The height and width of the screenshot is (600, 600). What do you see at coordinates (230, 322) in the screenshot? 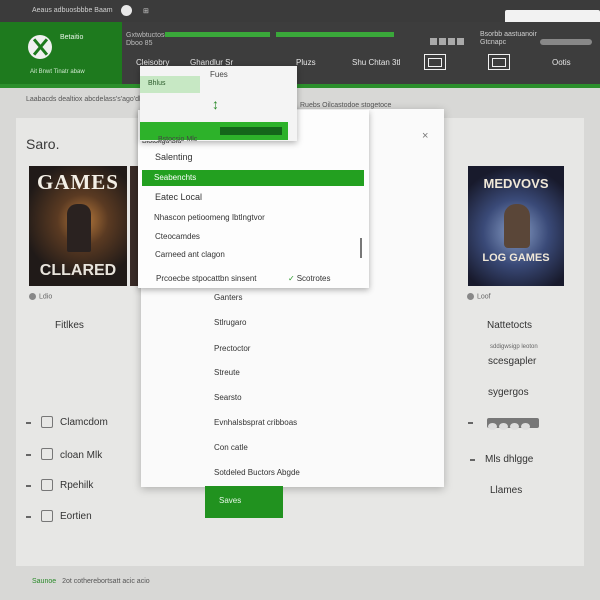
I see `menu-item: Stlrugaro` at bounding box center [230, 322].